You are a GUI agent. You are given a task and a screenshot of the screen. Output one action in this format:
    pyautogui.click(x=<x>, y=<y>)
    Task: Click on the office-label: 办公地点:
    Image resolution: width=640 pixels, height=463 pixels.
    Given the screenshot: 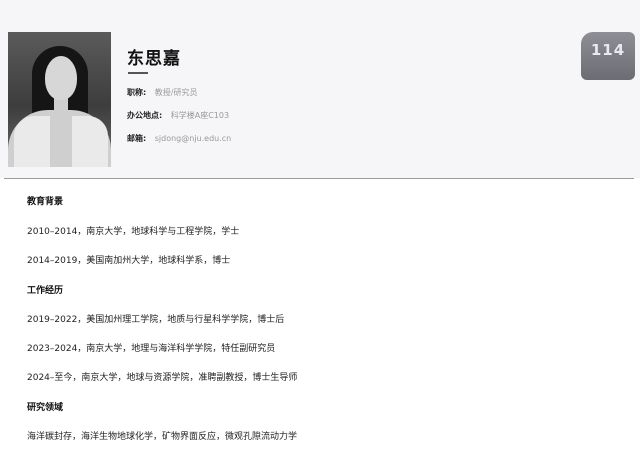 What is the action you would take?
    pyautogui.click(x=145, y=115)
    